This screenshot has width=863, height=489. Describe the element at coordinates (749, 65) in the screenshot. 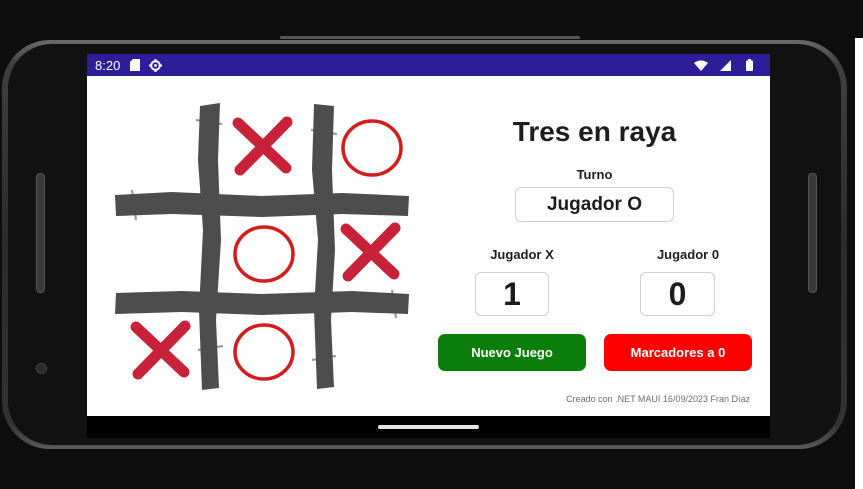

I see `battery-icon` at that location.